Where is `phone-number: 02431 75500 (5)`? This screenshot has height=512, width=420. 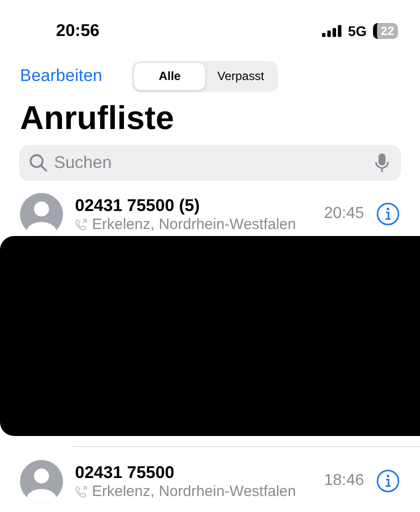
phone-number: 02431 75500 (5) is located at coordinates (138, 206).